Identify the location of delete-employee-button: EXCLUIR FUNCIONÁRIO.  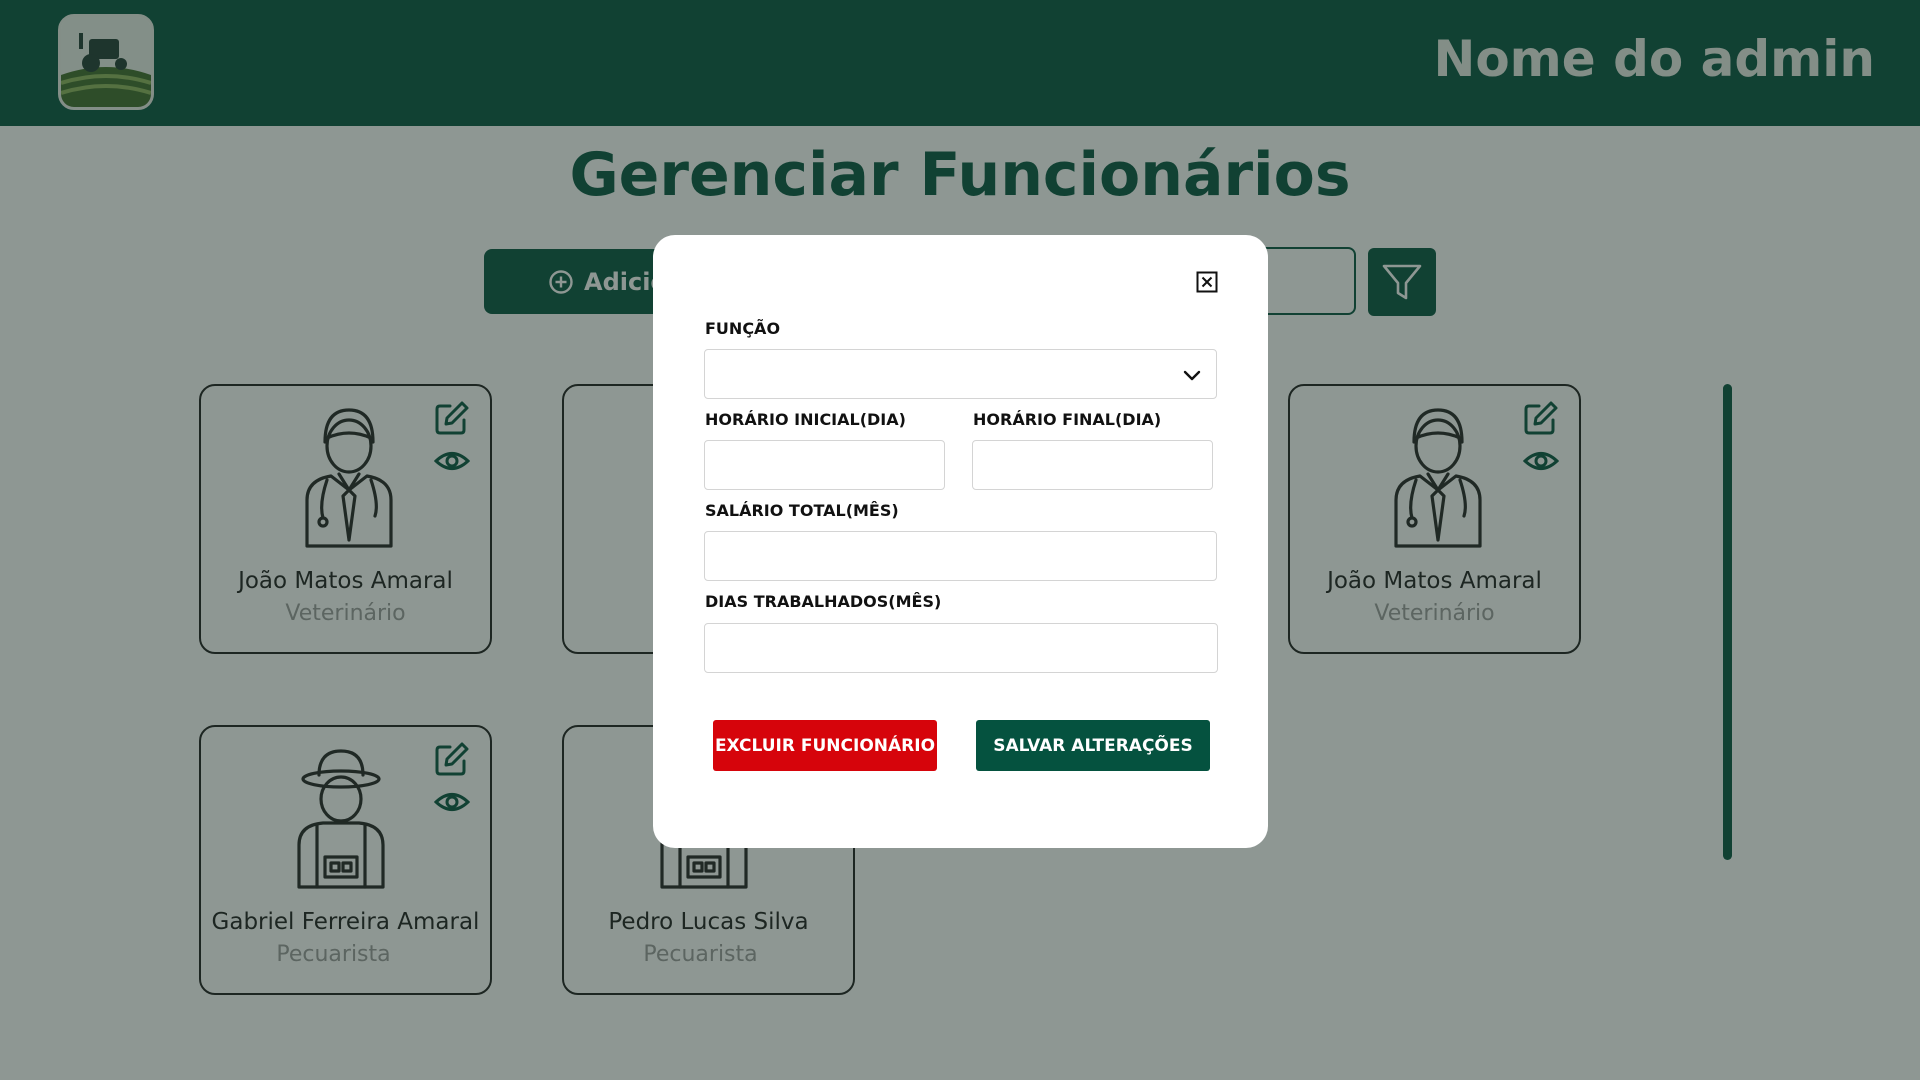
(825, 745).